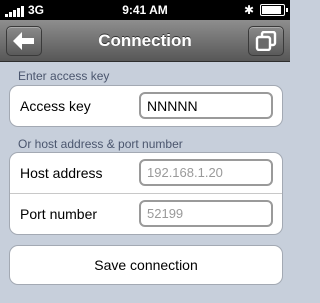  I want to click on access-key-group: Access key, so click(146, 106).